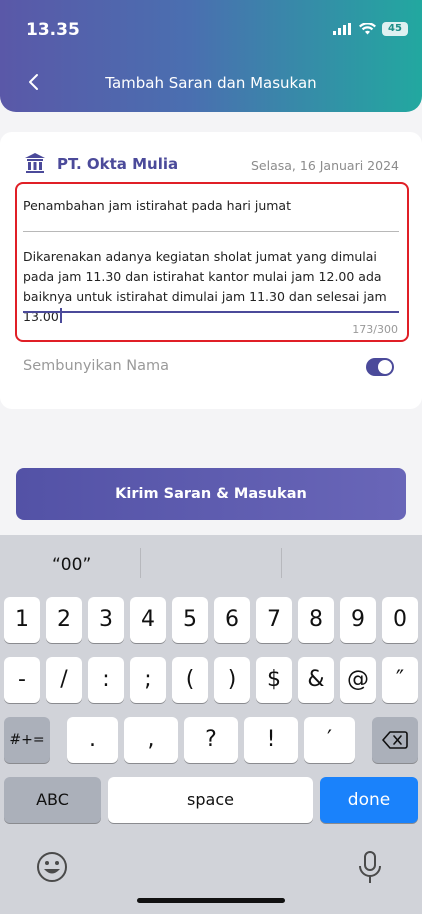 The image size is (422, 914). I want to click on character-counter: 173/300, so click(375, 329).